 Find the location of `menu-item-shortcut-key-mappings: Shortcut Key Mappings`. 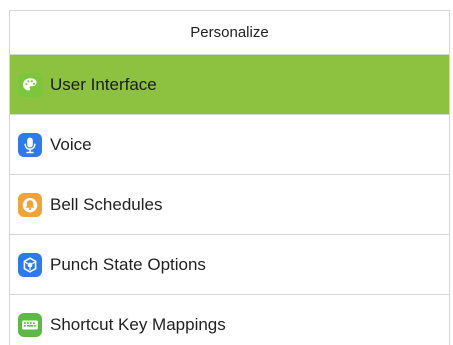

menu-item-shortcut-key-mappings: Shortcut Key Mappings is located at coordinates (229, 320).